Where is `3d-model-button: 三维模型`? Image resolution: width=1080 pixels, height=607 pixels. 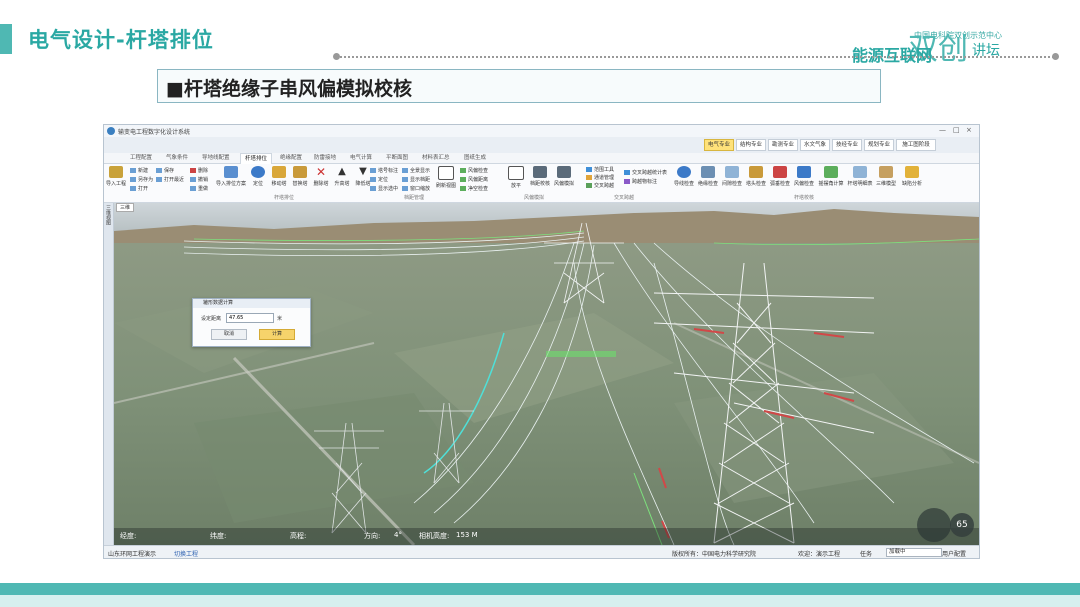 3d-model-button: 三维模型 is located at coordinates (886, 176).